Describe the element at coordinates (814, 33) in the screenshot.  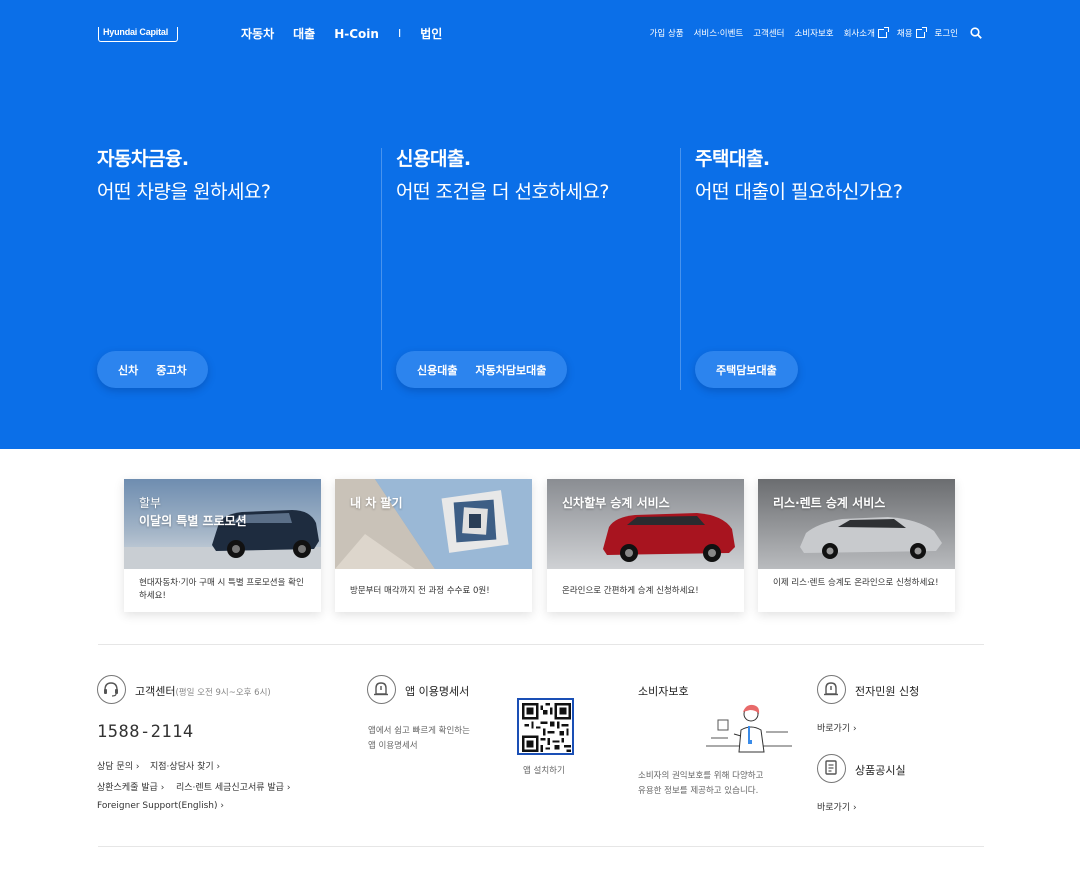
I see `util-consumer-protection: 소비자보호` at that location.